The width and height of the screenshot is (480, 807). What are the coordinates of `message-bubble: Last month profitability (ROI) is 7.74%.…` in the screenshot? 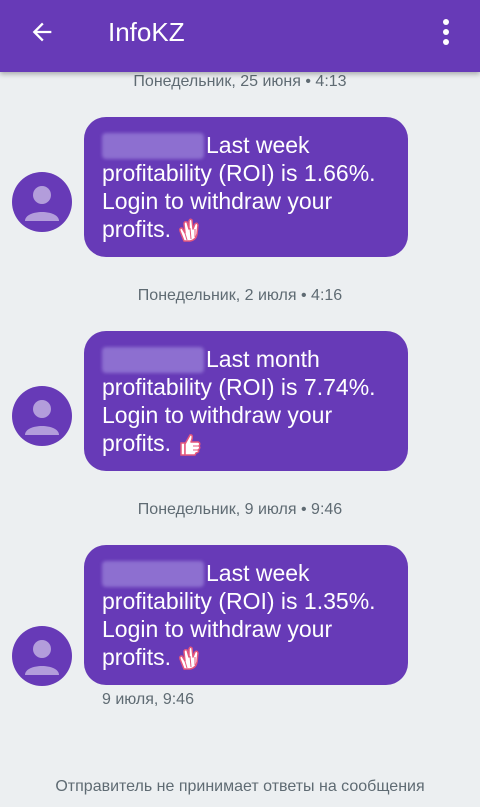 It's located at (246, 401).